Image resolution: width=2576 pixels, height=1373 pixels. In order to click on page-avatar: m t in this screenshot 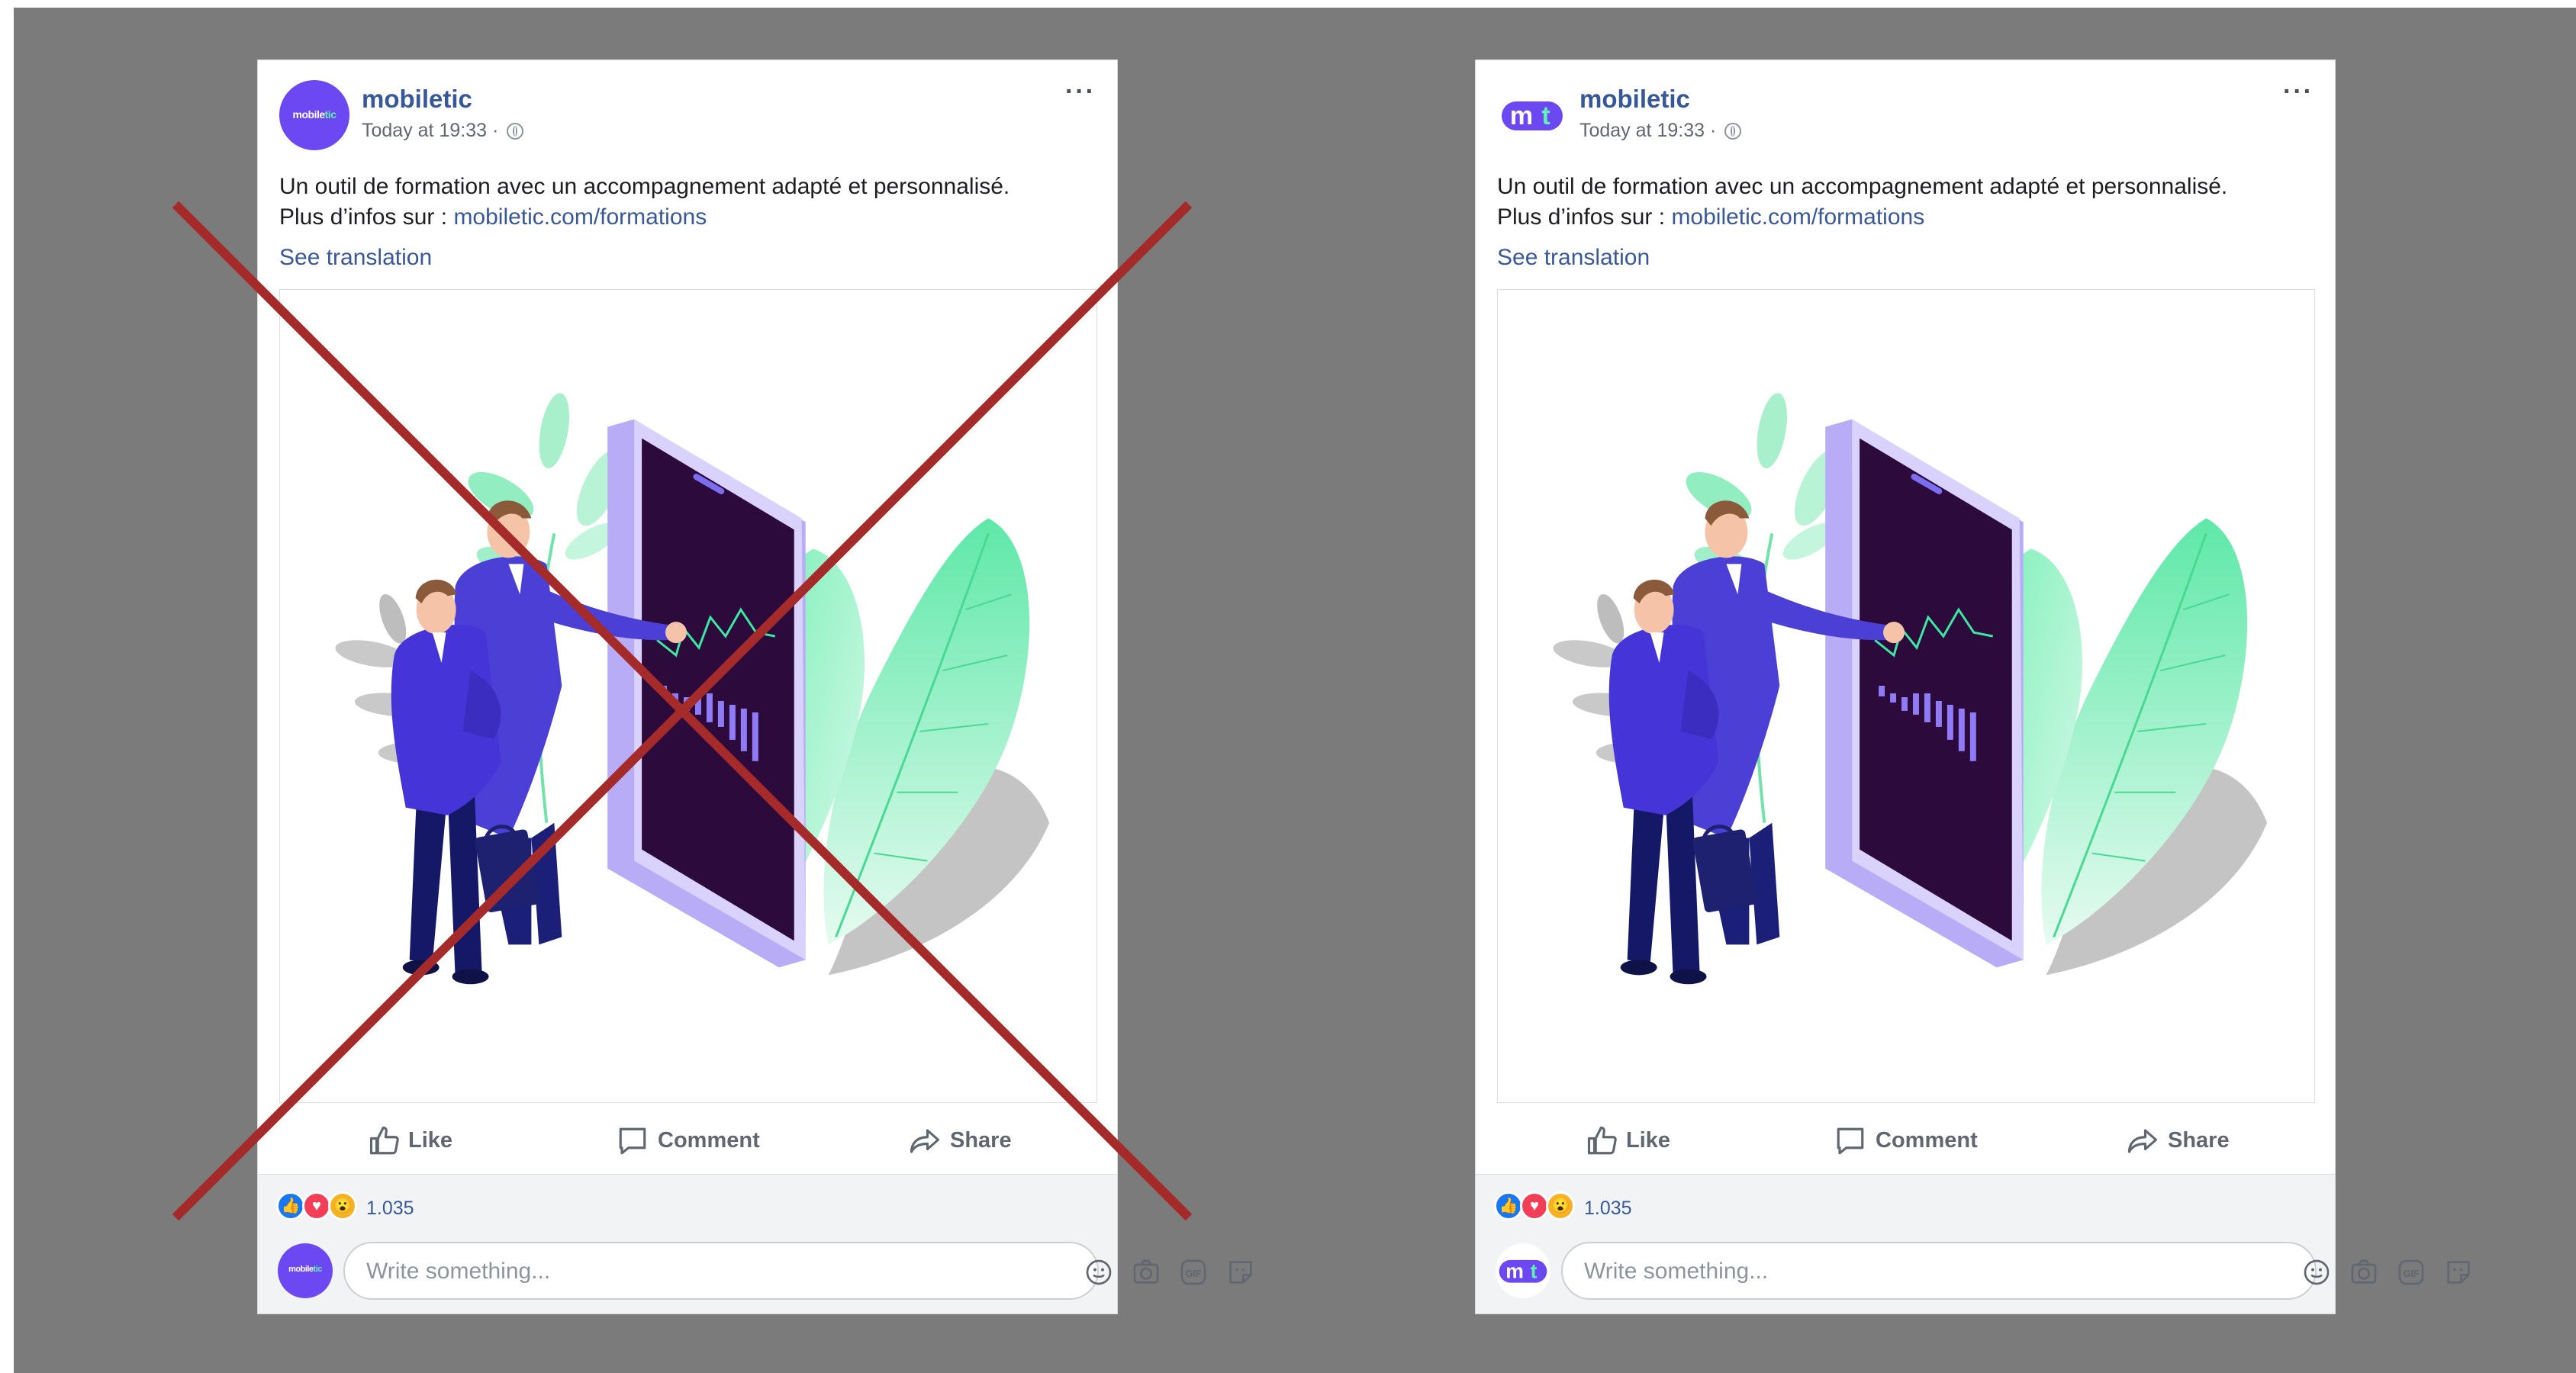, I will do `click(1532, 115)`.